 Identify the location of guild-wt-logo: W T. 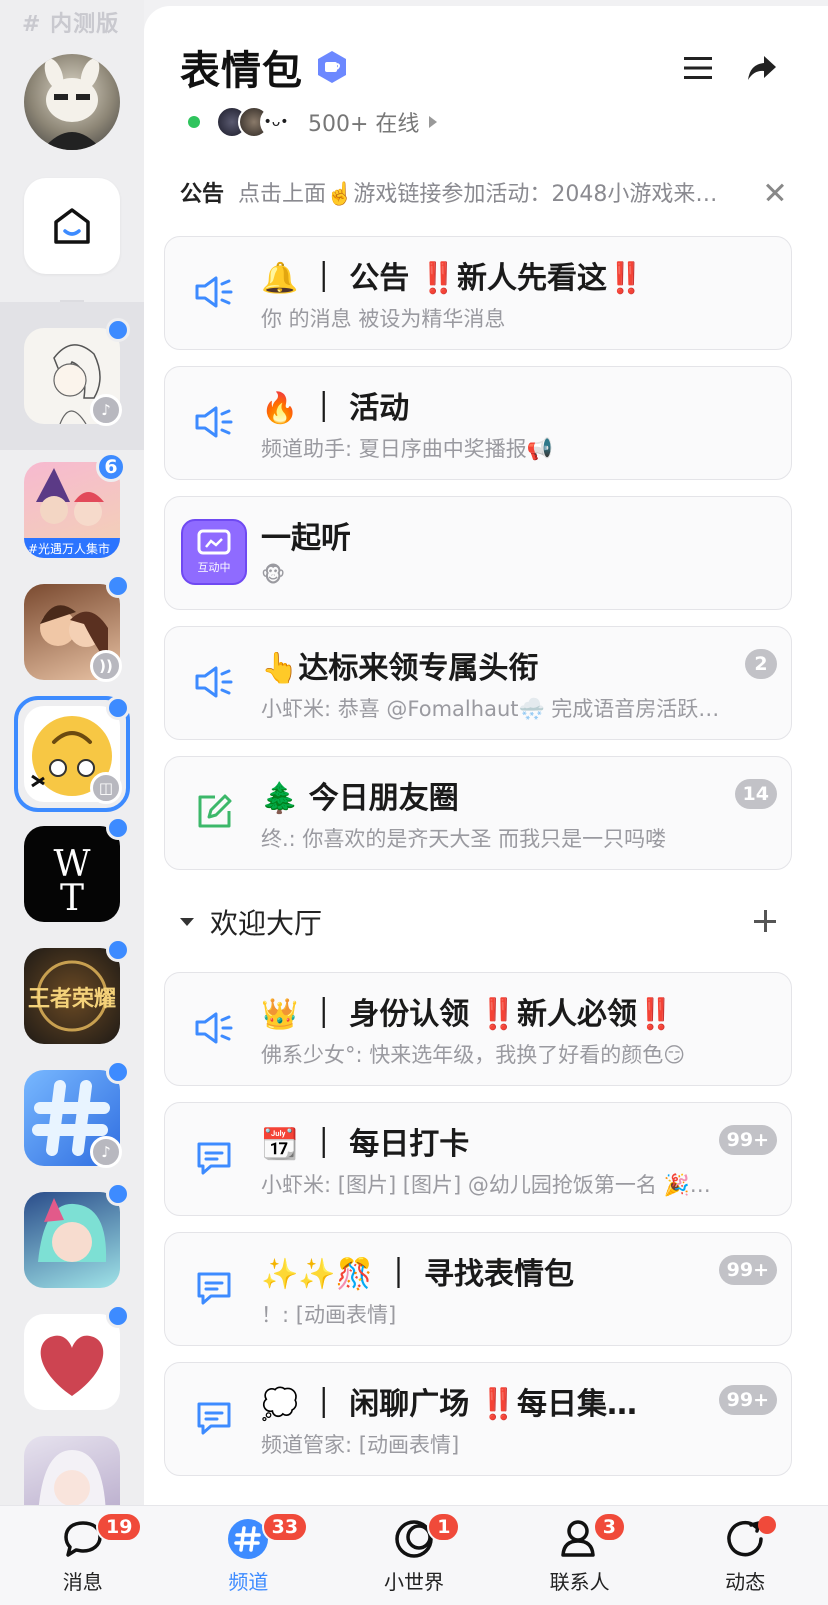
(72, 874).